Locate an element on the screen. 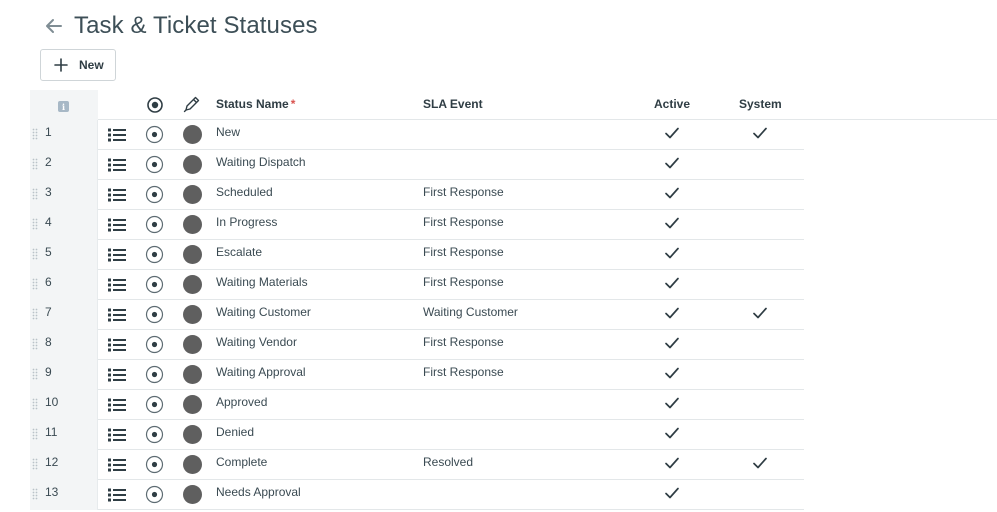 Image resolution: width=997 pixels, height=512 pixels. status-name: Waiting Approval is located at coordinates (261, 372).